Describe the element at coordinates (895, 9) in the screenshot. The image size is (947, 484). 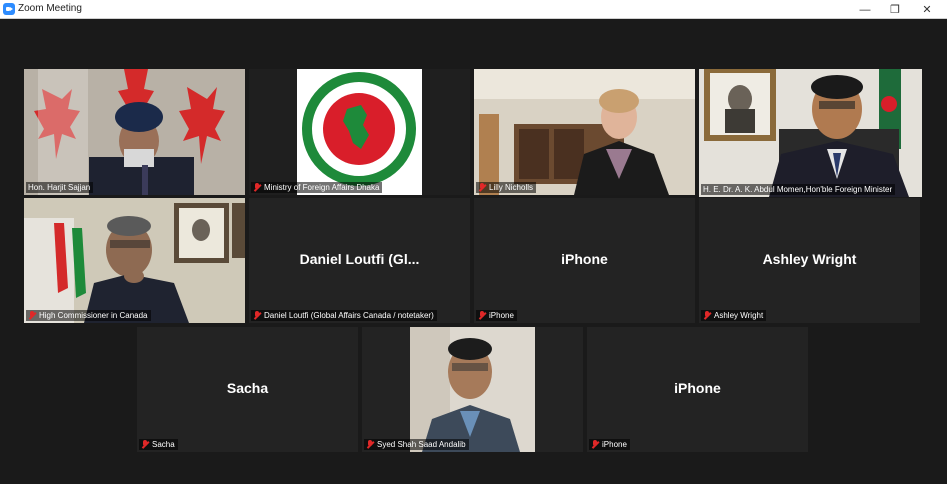
I see `restore-button: ❐` at that location.